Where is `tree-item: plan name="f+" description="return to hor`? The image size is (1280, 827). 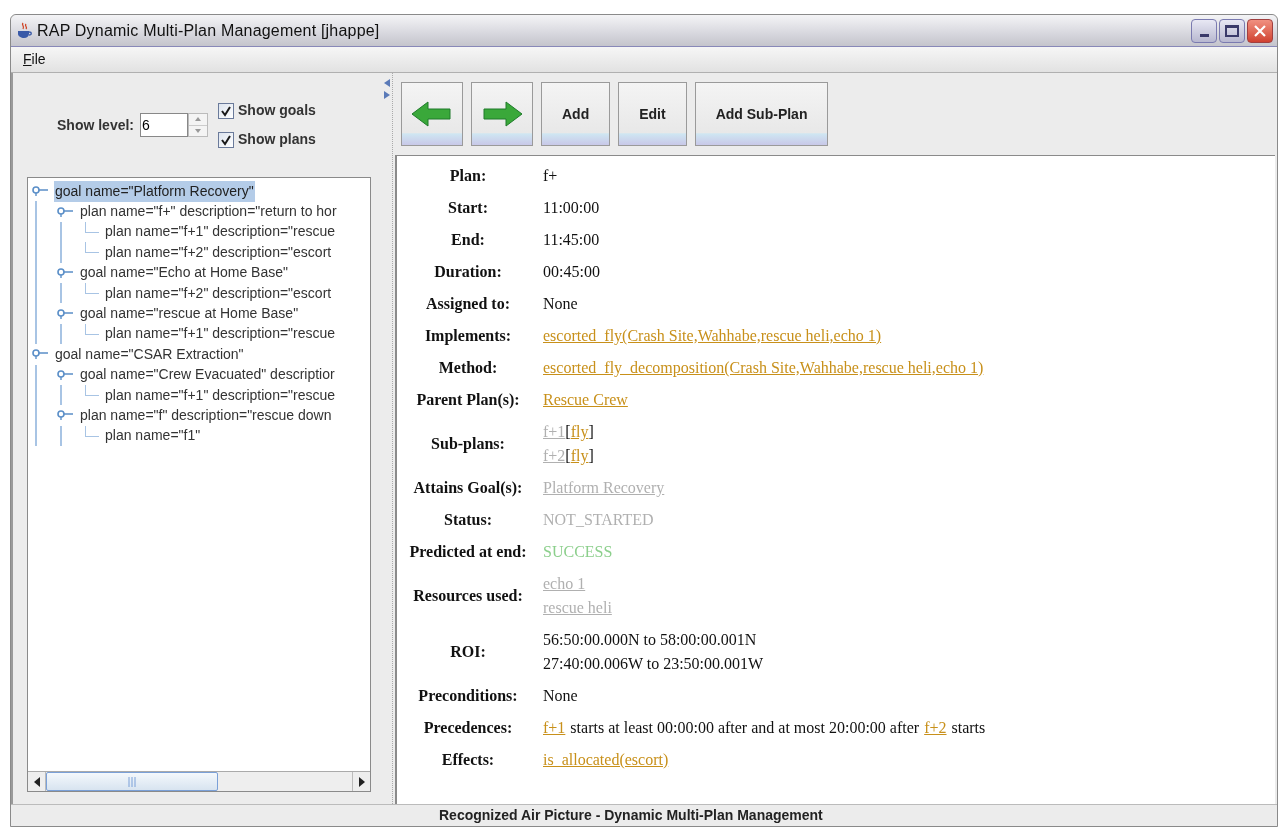 tree-item: plan name="f+" description="return to hor is located at coordinates (208, 212).